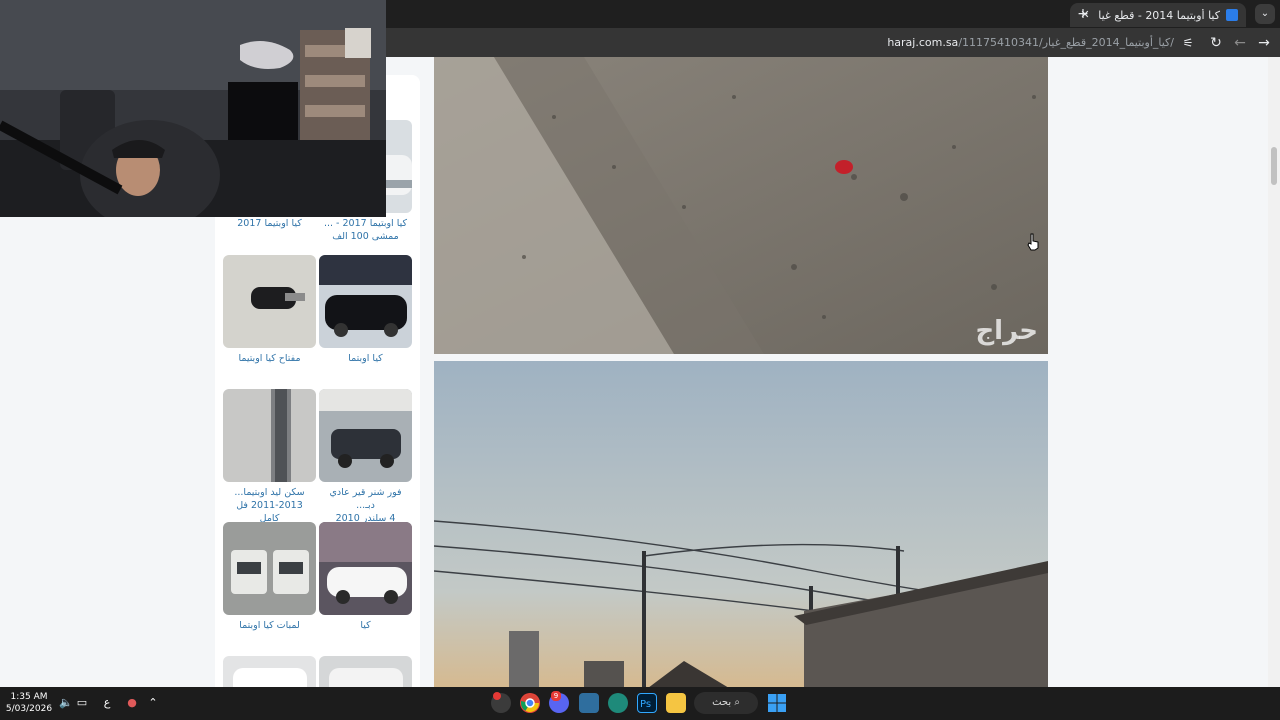  I want to click on related-card-title: لمبات كيا اوبتما, so click(269, 625).